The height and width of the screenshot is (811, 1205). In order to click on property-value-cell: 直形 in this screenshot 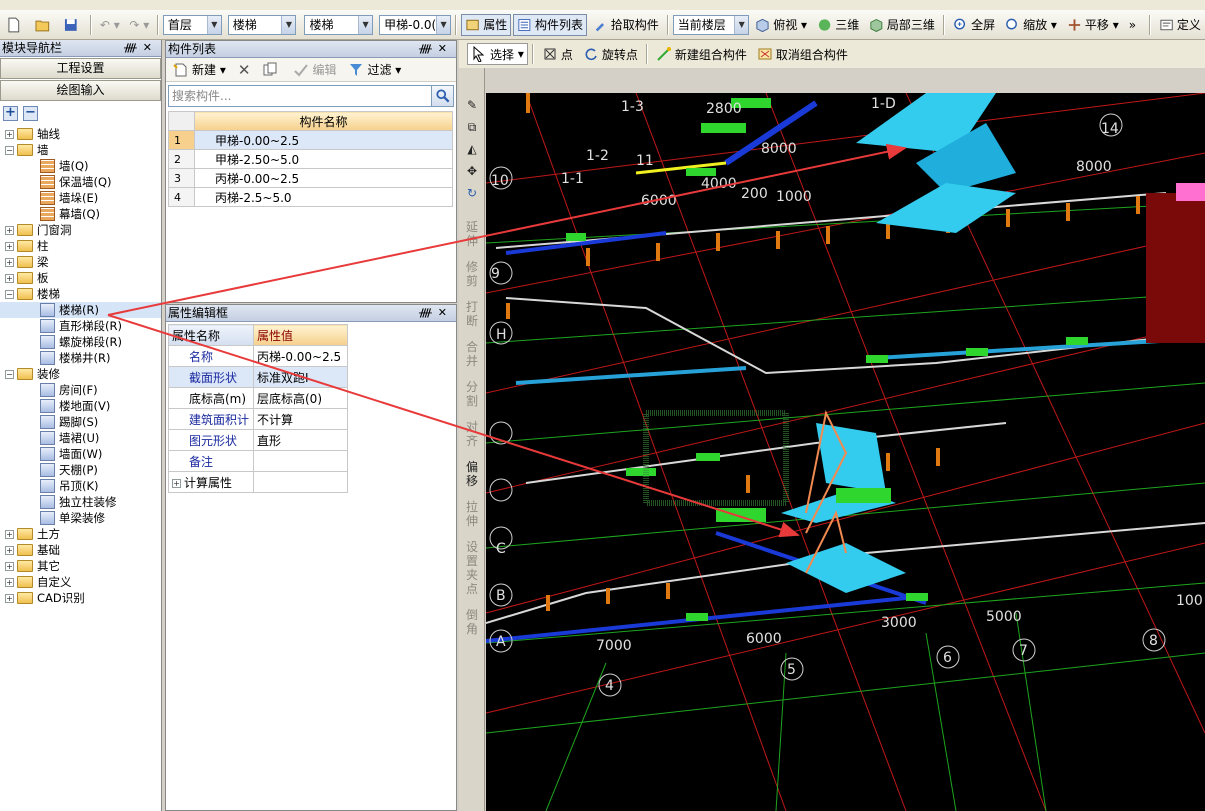, I will do `click(300, 440)`.